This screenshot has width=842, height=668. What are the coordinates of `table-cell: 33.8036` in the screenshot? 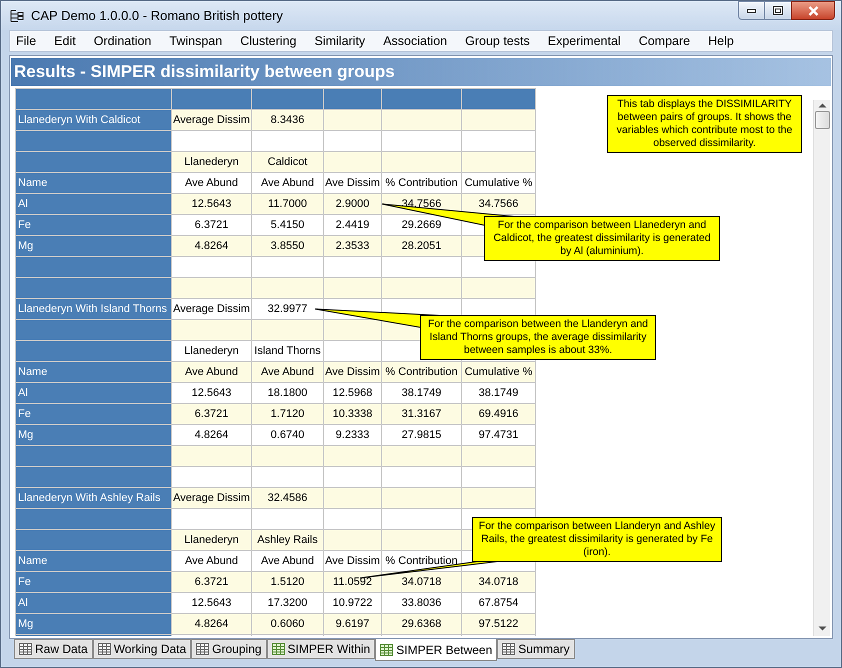 It's located at (422, 603).